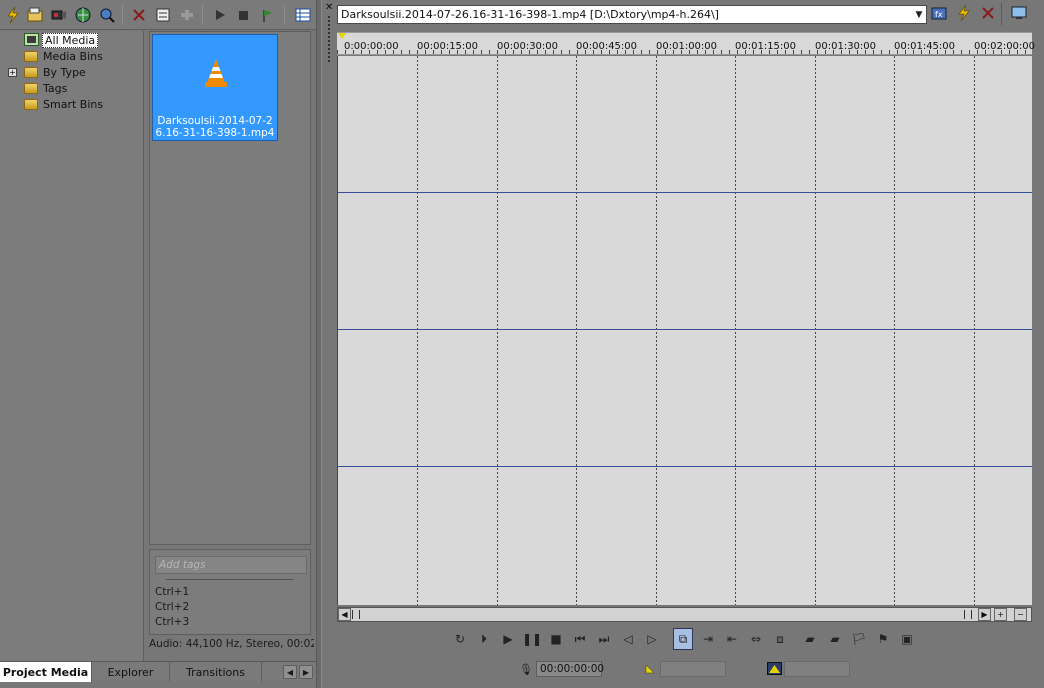  Describe the element at coordinates (919, 14) in the screenshot. I see `chevron-down-icon: ▼` at that location.